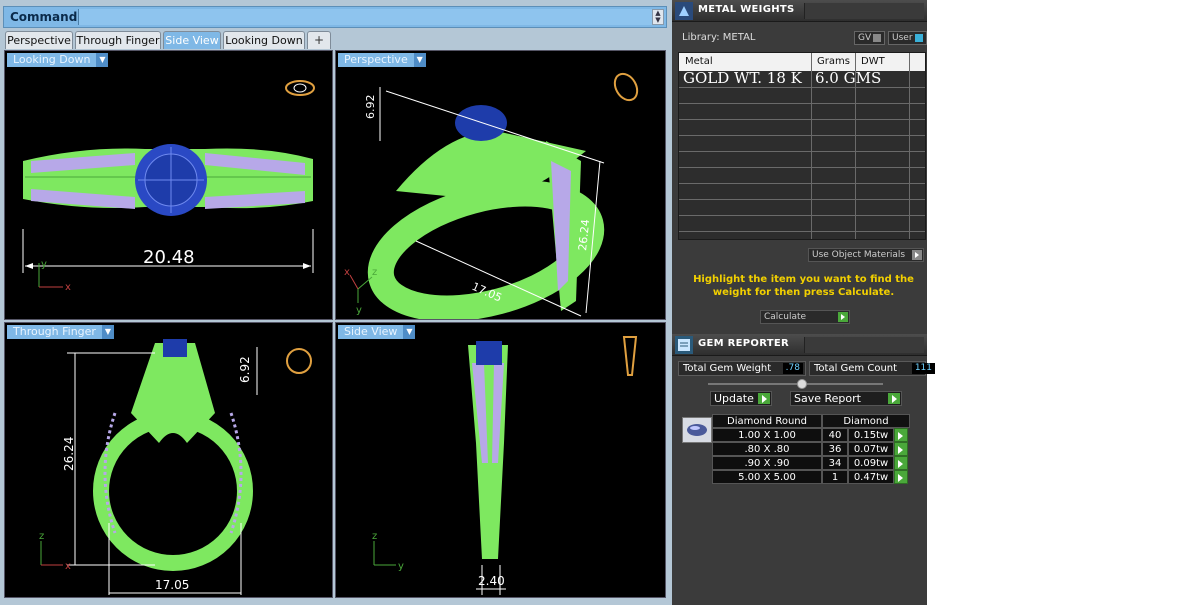  Describe the element at coordinates (697, 430) in the screenshot. I see `diamond-icon` at that location.